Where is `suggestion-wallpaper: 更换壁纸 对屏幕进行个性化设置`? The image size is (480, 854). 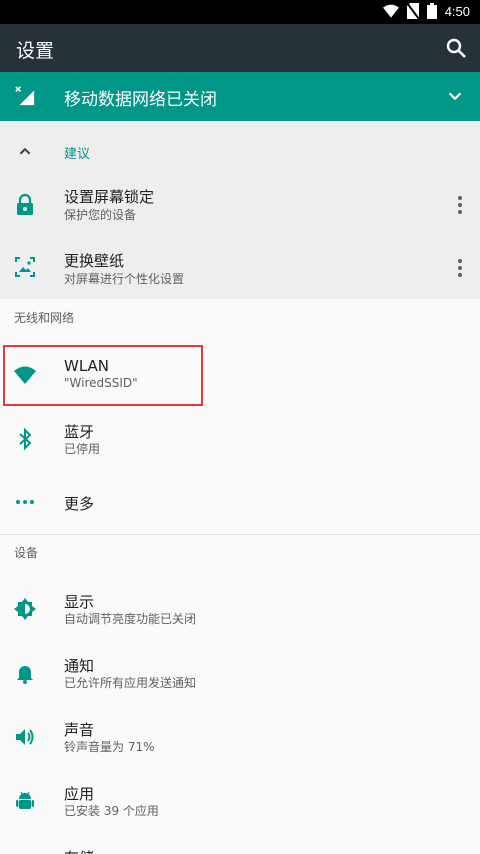 suggestion-wallpaper: 更换壁纸 对屏幕进行个性化设置 is located at coordinates (240, 268).